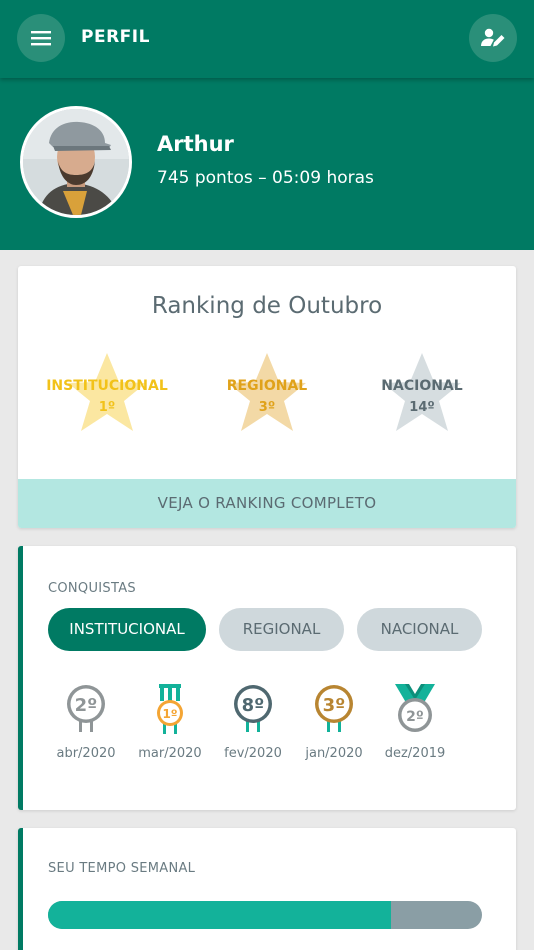 The height and width of the screenshot is (950, 534). What do you see at coordinates (281, 629) in the screenshot?
I see `tab-regional: REGIONAL` at bounding box center [281, 629].